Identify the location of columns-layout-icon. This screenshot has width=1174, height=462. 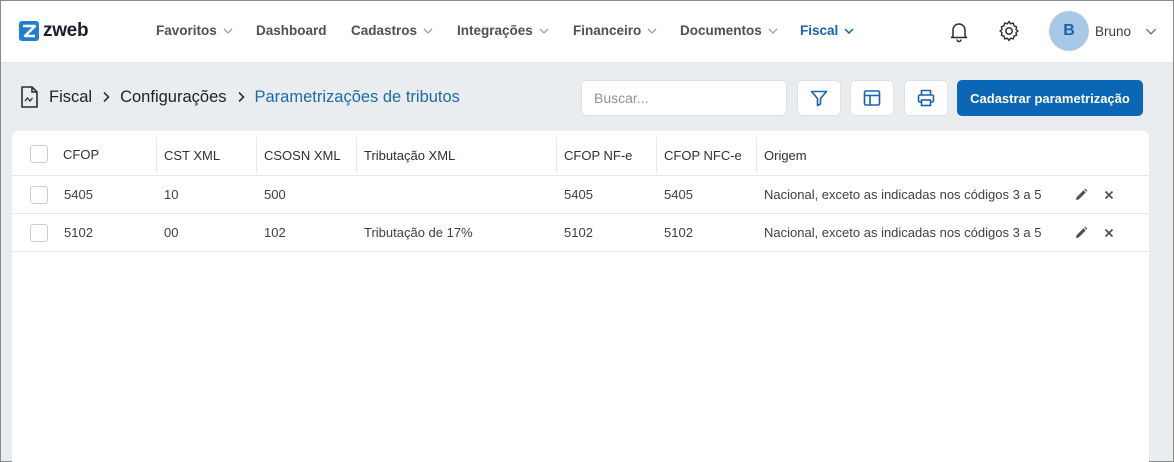
(872, 98).